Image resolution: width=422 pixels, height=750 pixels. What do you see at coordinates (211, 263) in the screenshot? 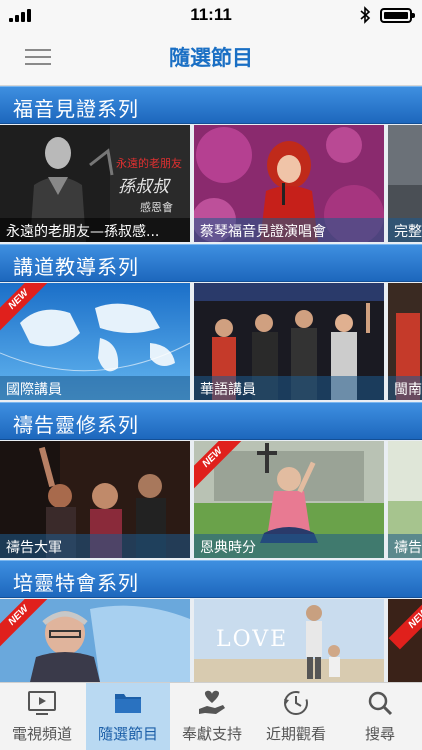
I see `section-header: 講道教導系列` at bounding box center [211, 263].